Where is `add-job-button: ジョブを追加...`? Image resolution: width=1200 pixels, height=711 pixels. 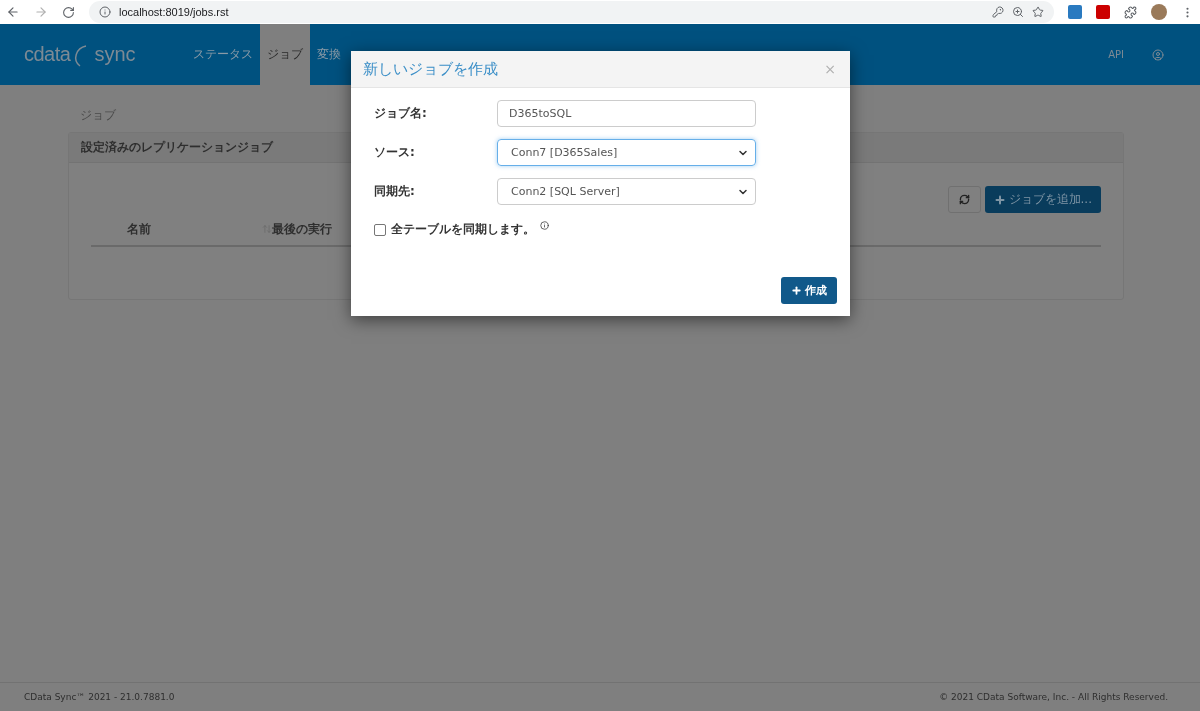
add-job-button: ジョブを追加... is located at coordinates (1042, 199).